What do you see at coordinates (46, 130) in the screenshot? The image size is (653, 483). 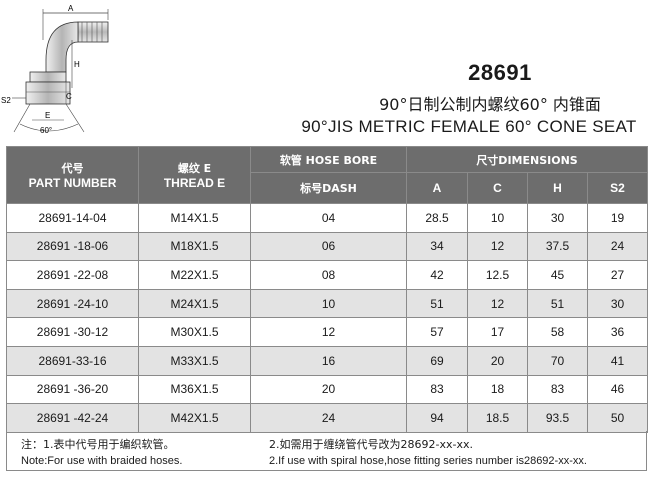 I see `angle-label: 60°` at bounding box center [46, 130].